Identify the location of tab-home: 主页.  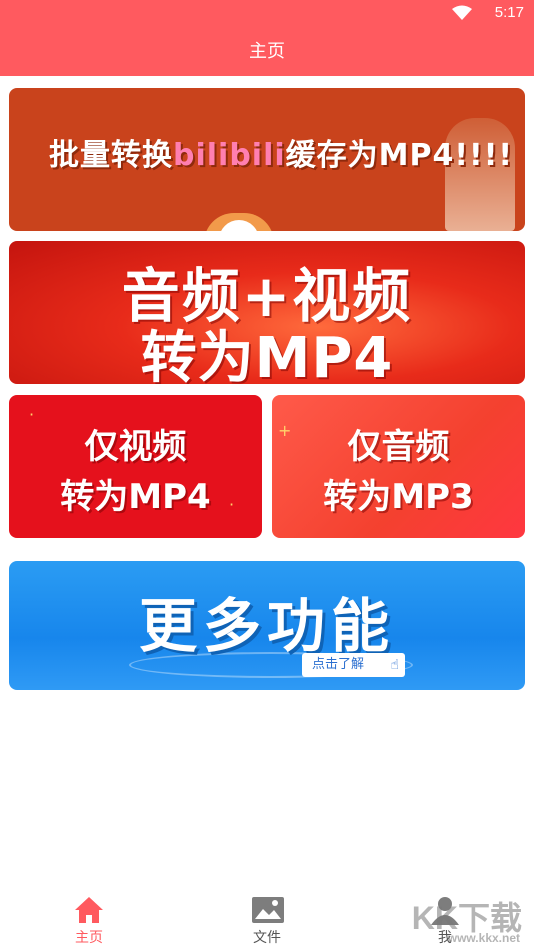
(89, 919).